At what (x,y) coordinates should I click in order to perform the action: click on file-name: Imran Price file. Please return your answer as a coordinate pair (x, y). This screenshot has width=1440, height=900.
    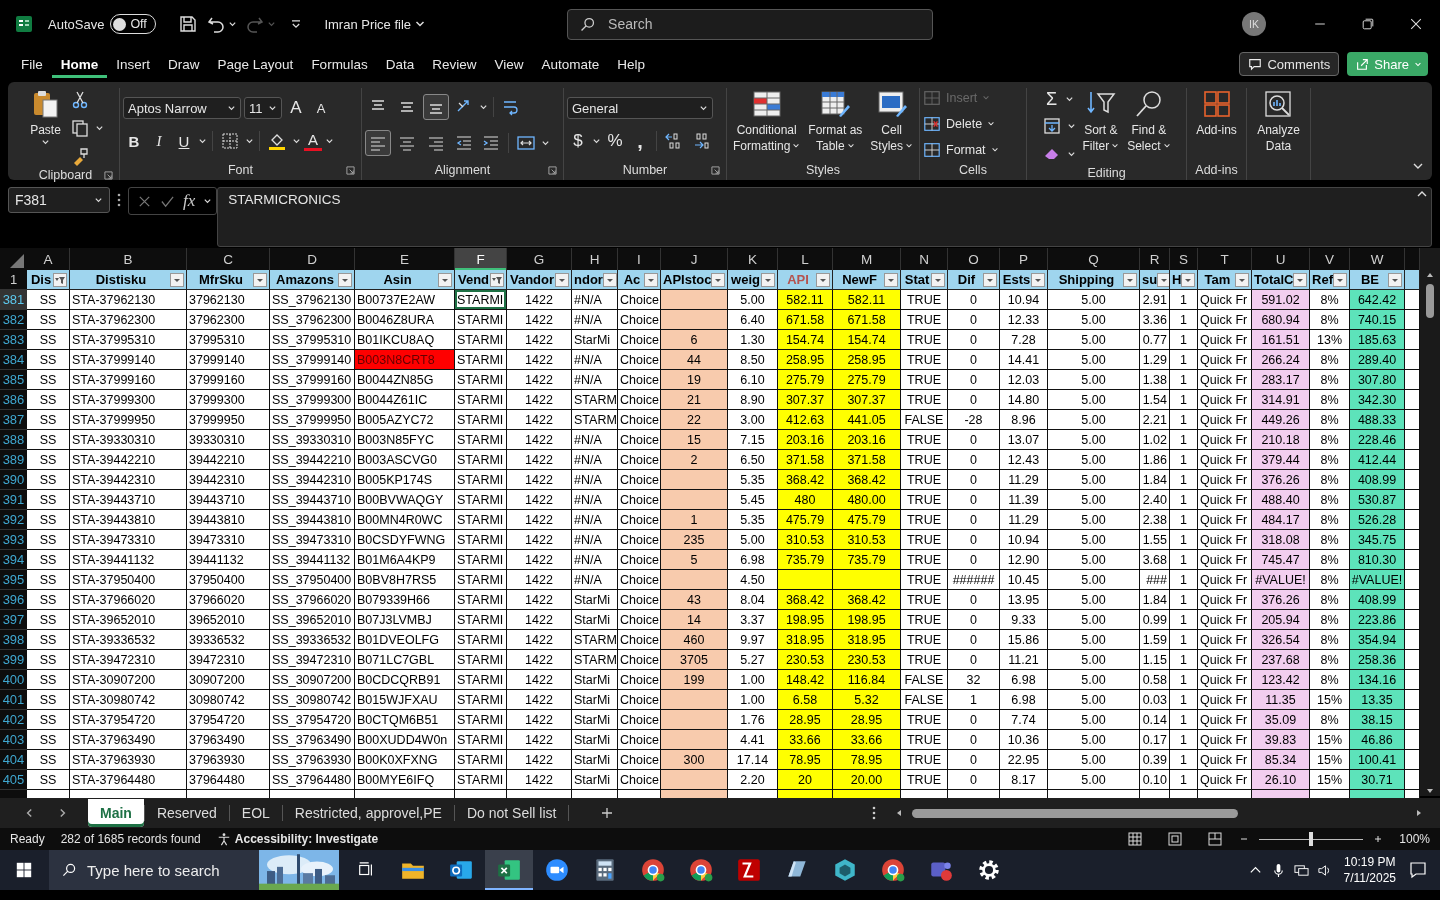
    Looking at the image, I should click on (368, 24).